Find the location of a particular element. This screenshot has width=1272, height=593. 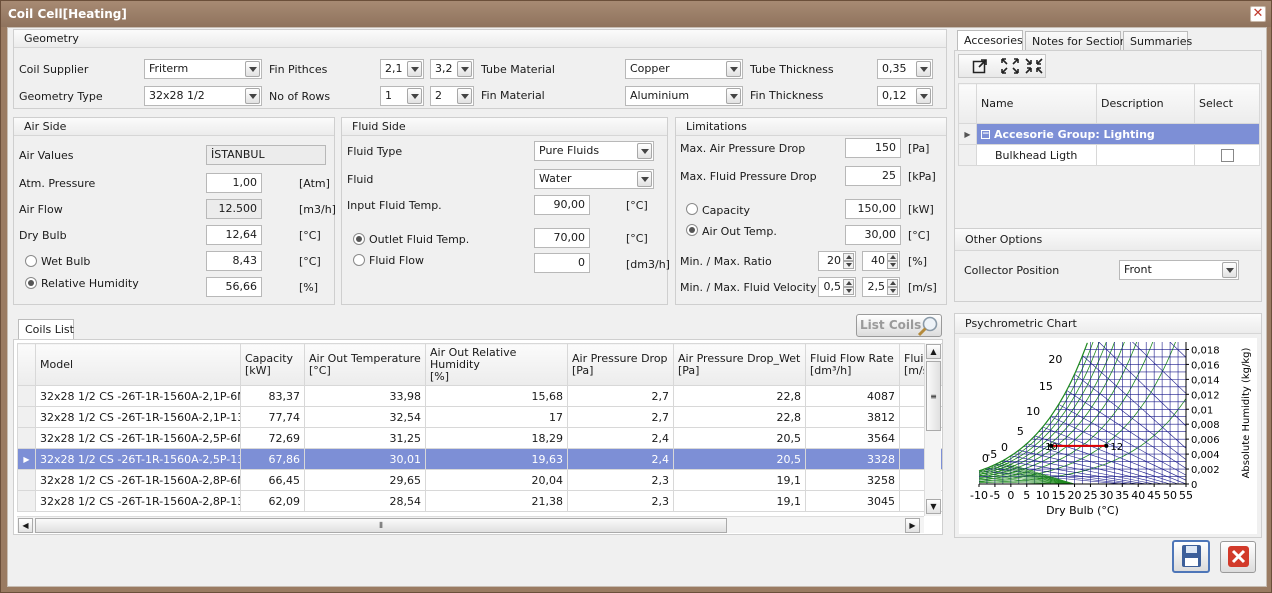

collector-position-select: Front is located at coordinates (1179, 270).